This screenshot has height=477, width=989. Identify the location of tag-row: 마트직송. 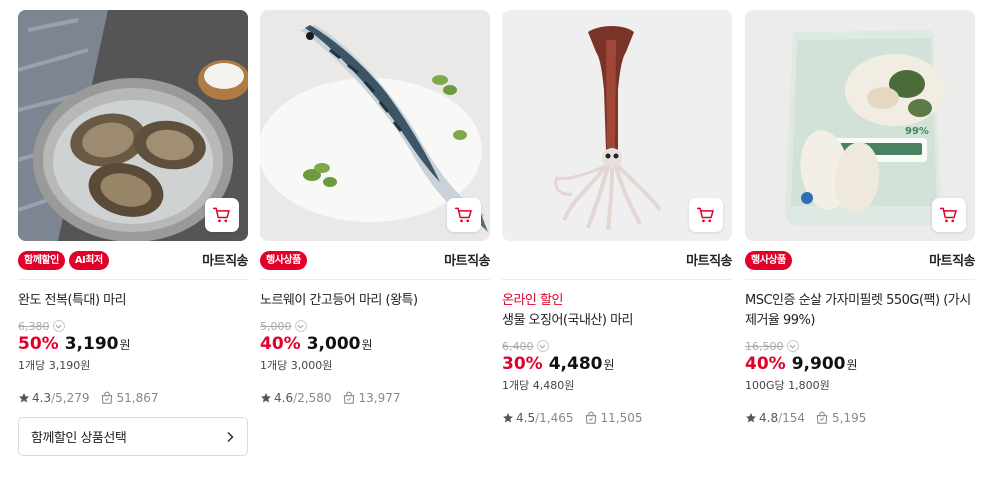
(617, 260).